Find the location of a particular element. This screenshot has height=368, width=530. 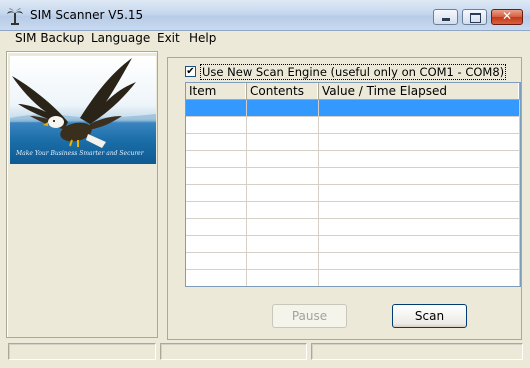

minimize-icon is located at coordinates (446, 19).